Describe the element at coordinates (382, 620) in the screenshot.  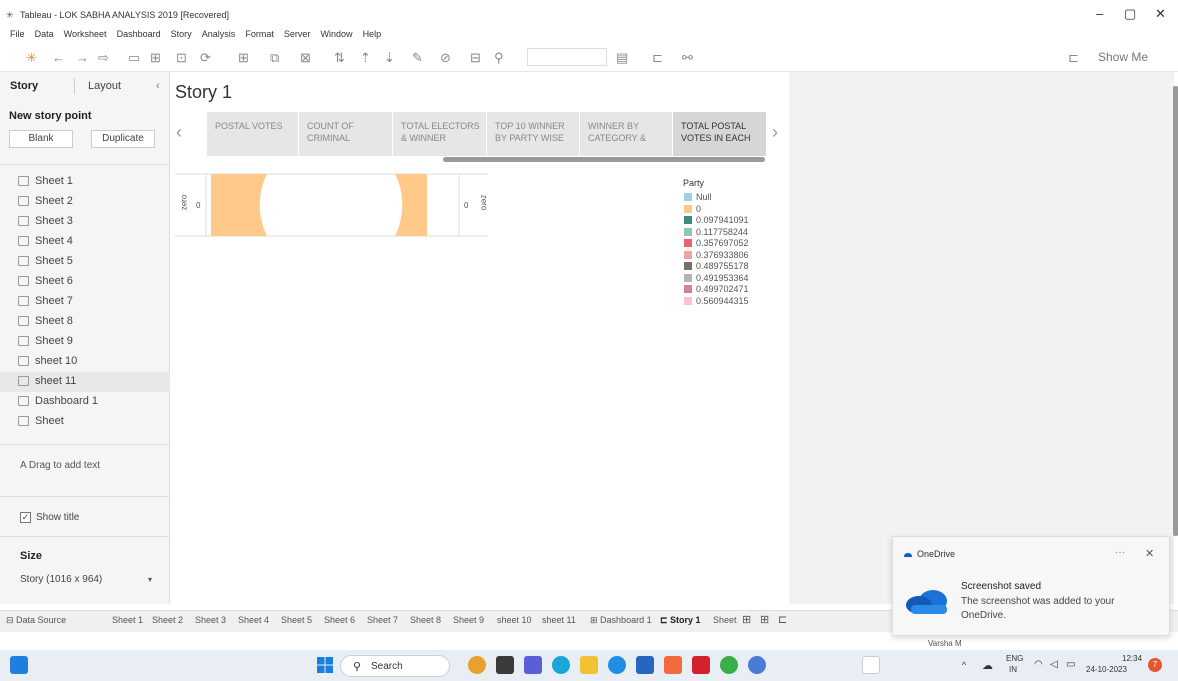
I see `tab-sheet-7: Sheet 7` at that location.